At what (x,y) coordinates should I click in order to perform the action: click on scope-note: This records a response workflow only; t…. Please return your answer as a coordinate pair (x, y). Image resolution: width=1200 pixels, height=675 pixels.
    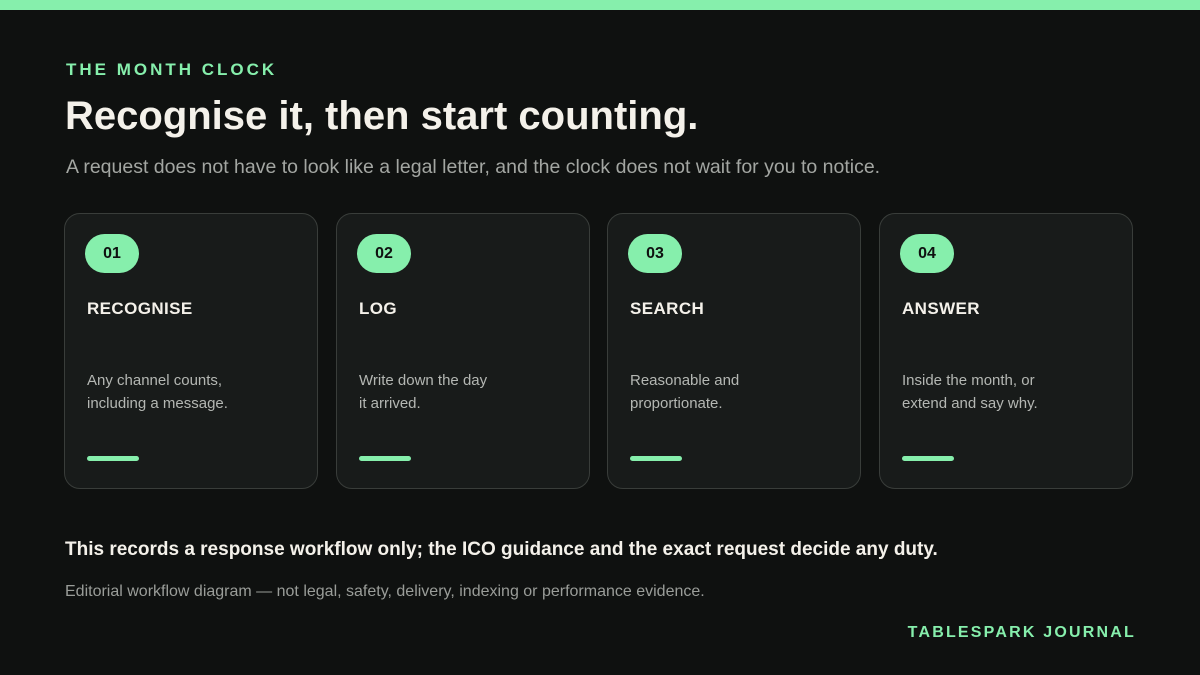
    Looking at the image, I should click on (501, 549).